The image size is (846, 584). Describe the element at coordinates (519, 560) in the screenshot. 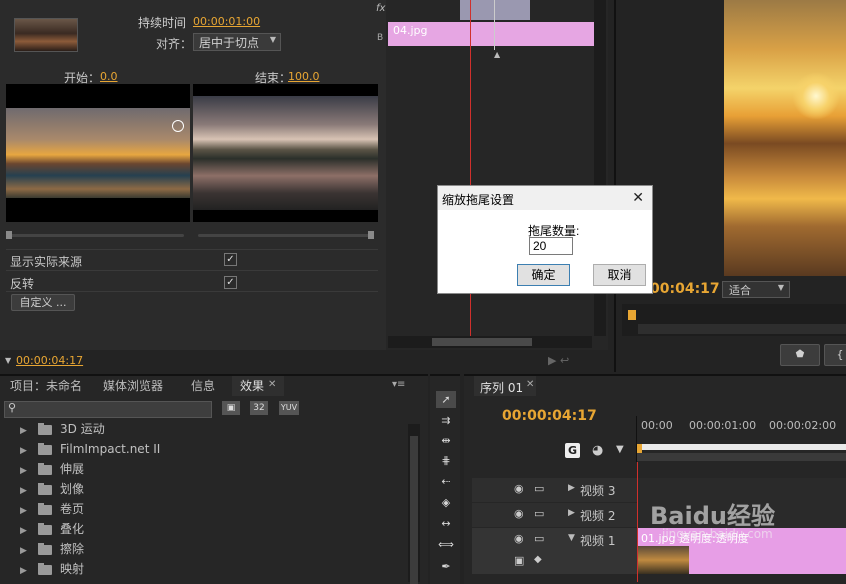

I see `keyframe-display-icon: ▣` at that location.